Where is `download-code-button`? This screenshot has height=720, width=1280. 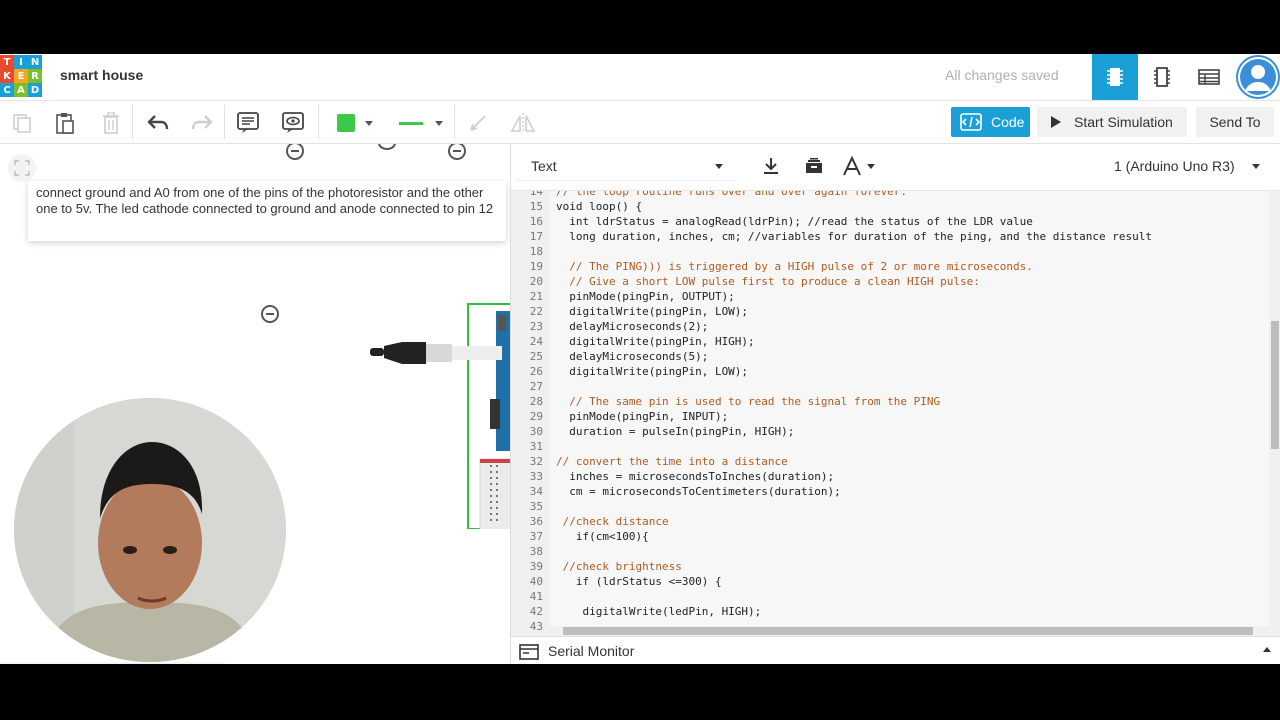
download-code-button is located at coordinates (771, 166).